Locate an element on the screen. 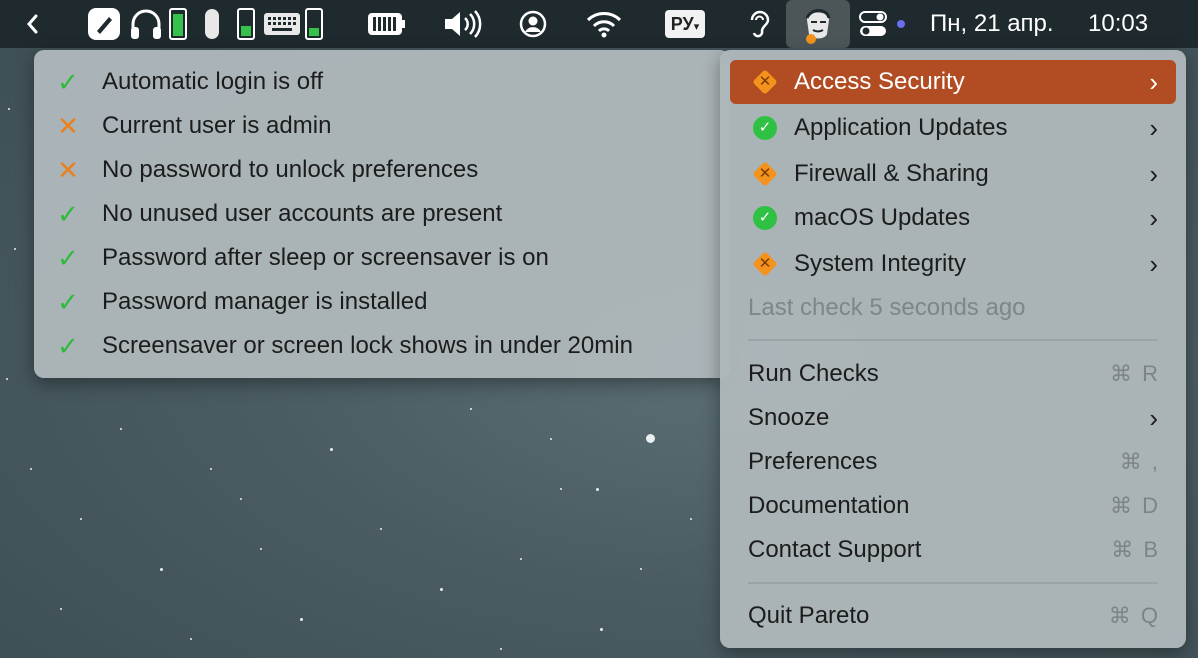 The image size is (1198, 658). check-item-label: No unused user accounts are present is located at coordinates (302, 213).